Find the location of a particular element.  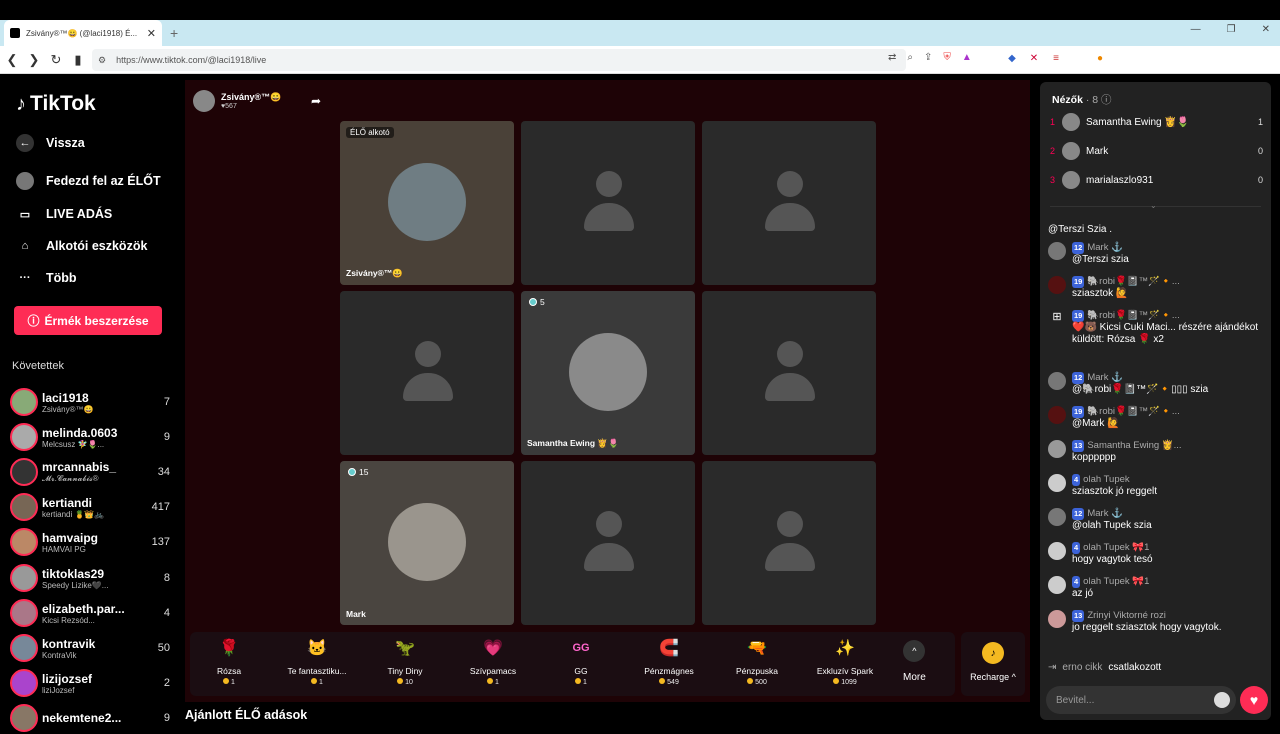

nav-creator-tools: ⌂ Alkotói eszközök is located at coordinates (82, 246).